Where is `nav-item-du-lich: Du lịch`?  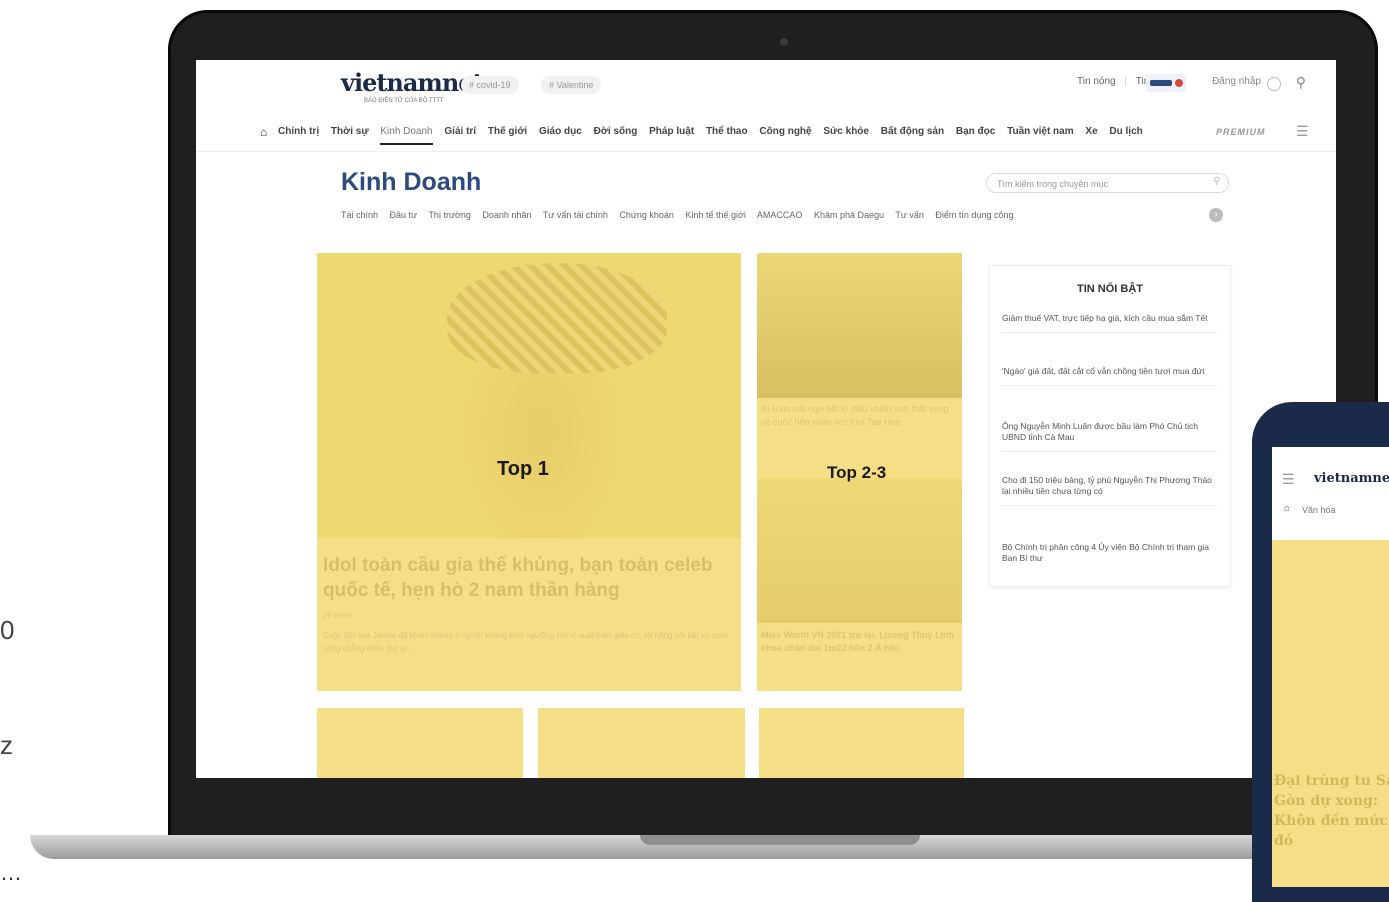
nav-item-du-lich: Du lịch is located at coordinates (1125, 131).